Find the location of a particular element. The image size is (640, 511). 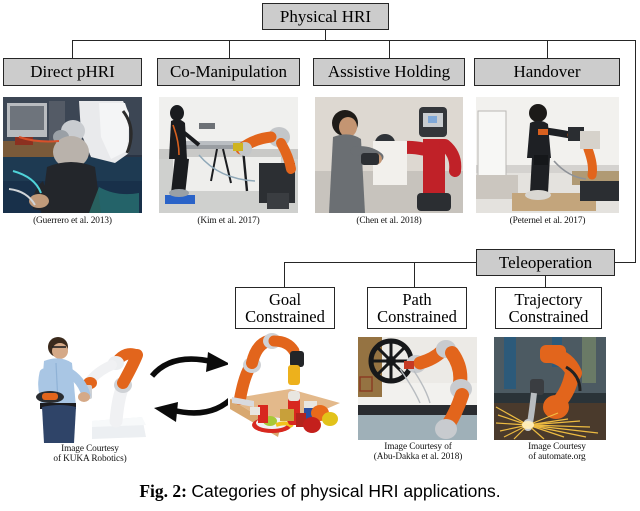

node-trajectory-constrained: Trajectory Constrained is located at coordinates (548, 308).